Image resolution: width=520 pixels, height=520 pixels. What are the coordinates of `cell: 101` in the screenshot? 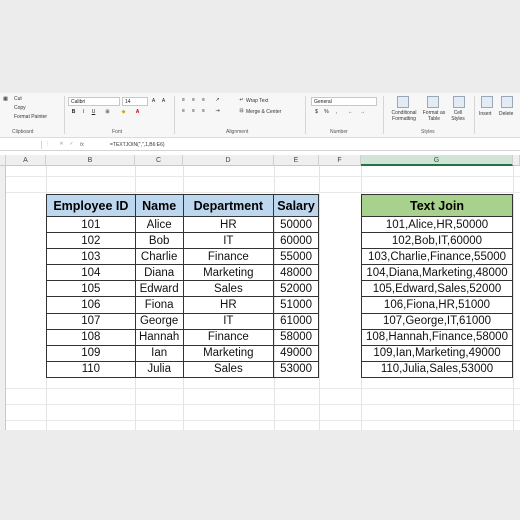 It's located at (91, 224).